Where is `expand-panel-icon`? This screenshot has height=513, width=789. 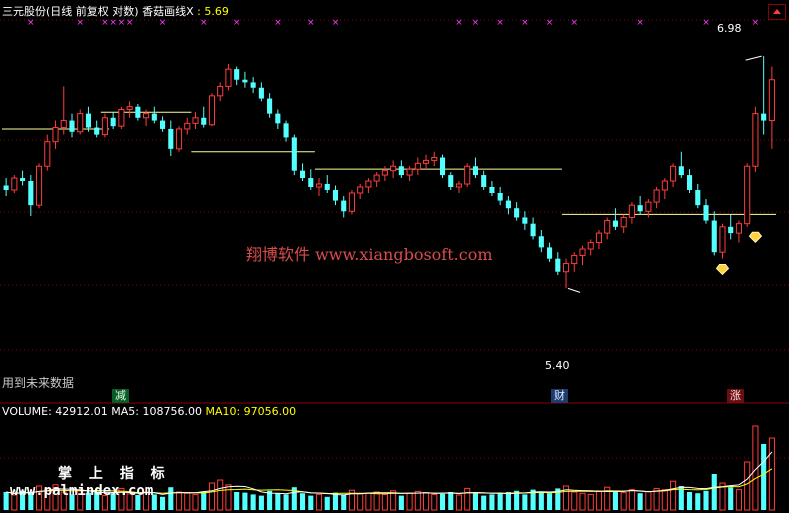 expand-panel-icon is located at coordinates (777, 12).